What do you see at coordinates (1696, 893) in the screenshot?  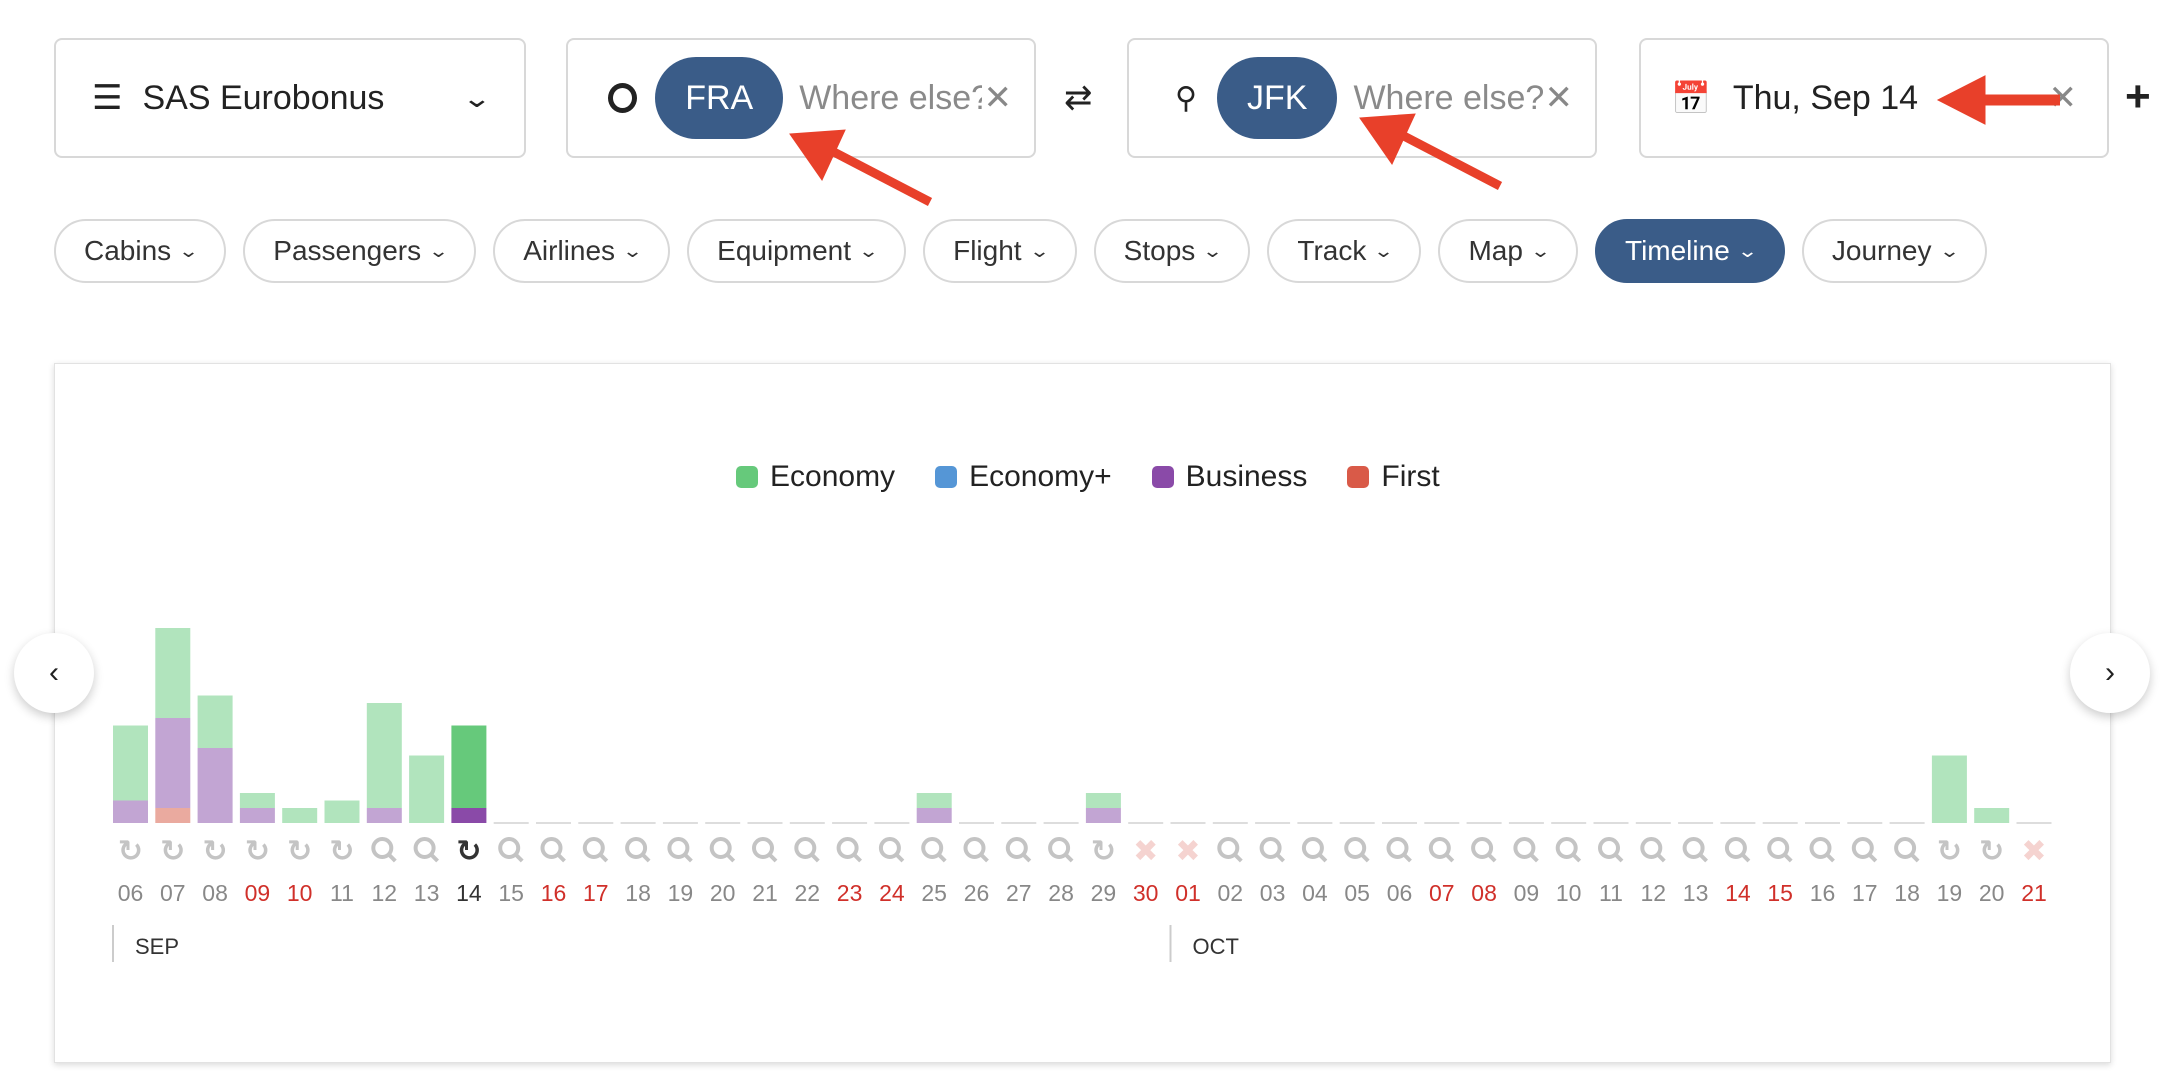 I see `day-label: 13` at bounding box center [1696, 893].